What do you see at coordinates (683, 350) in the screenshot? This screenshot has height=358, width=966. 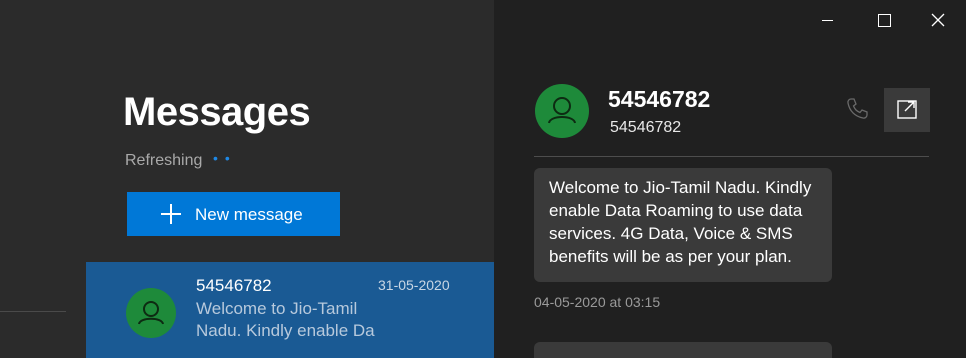 I see `message-bubble` at bounding box center [683, 350].